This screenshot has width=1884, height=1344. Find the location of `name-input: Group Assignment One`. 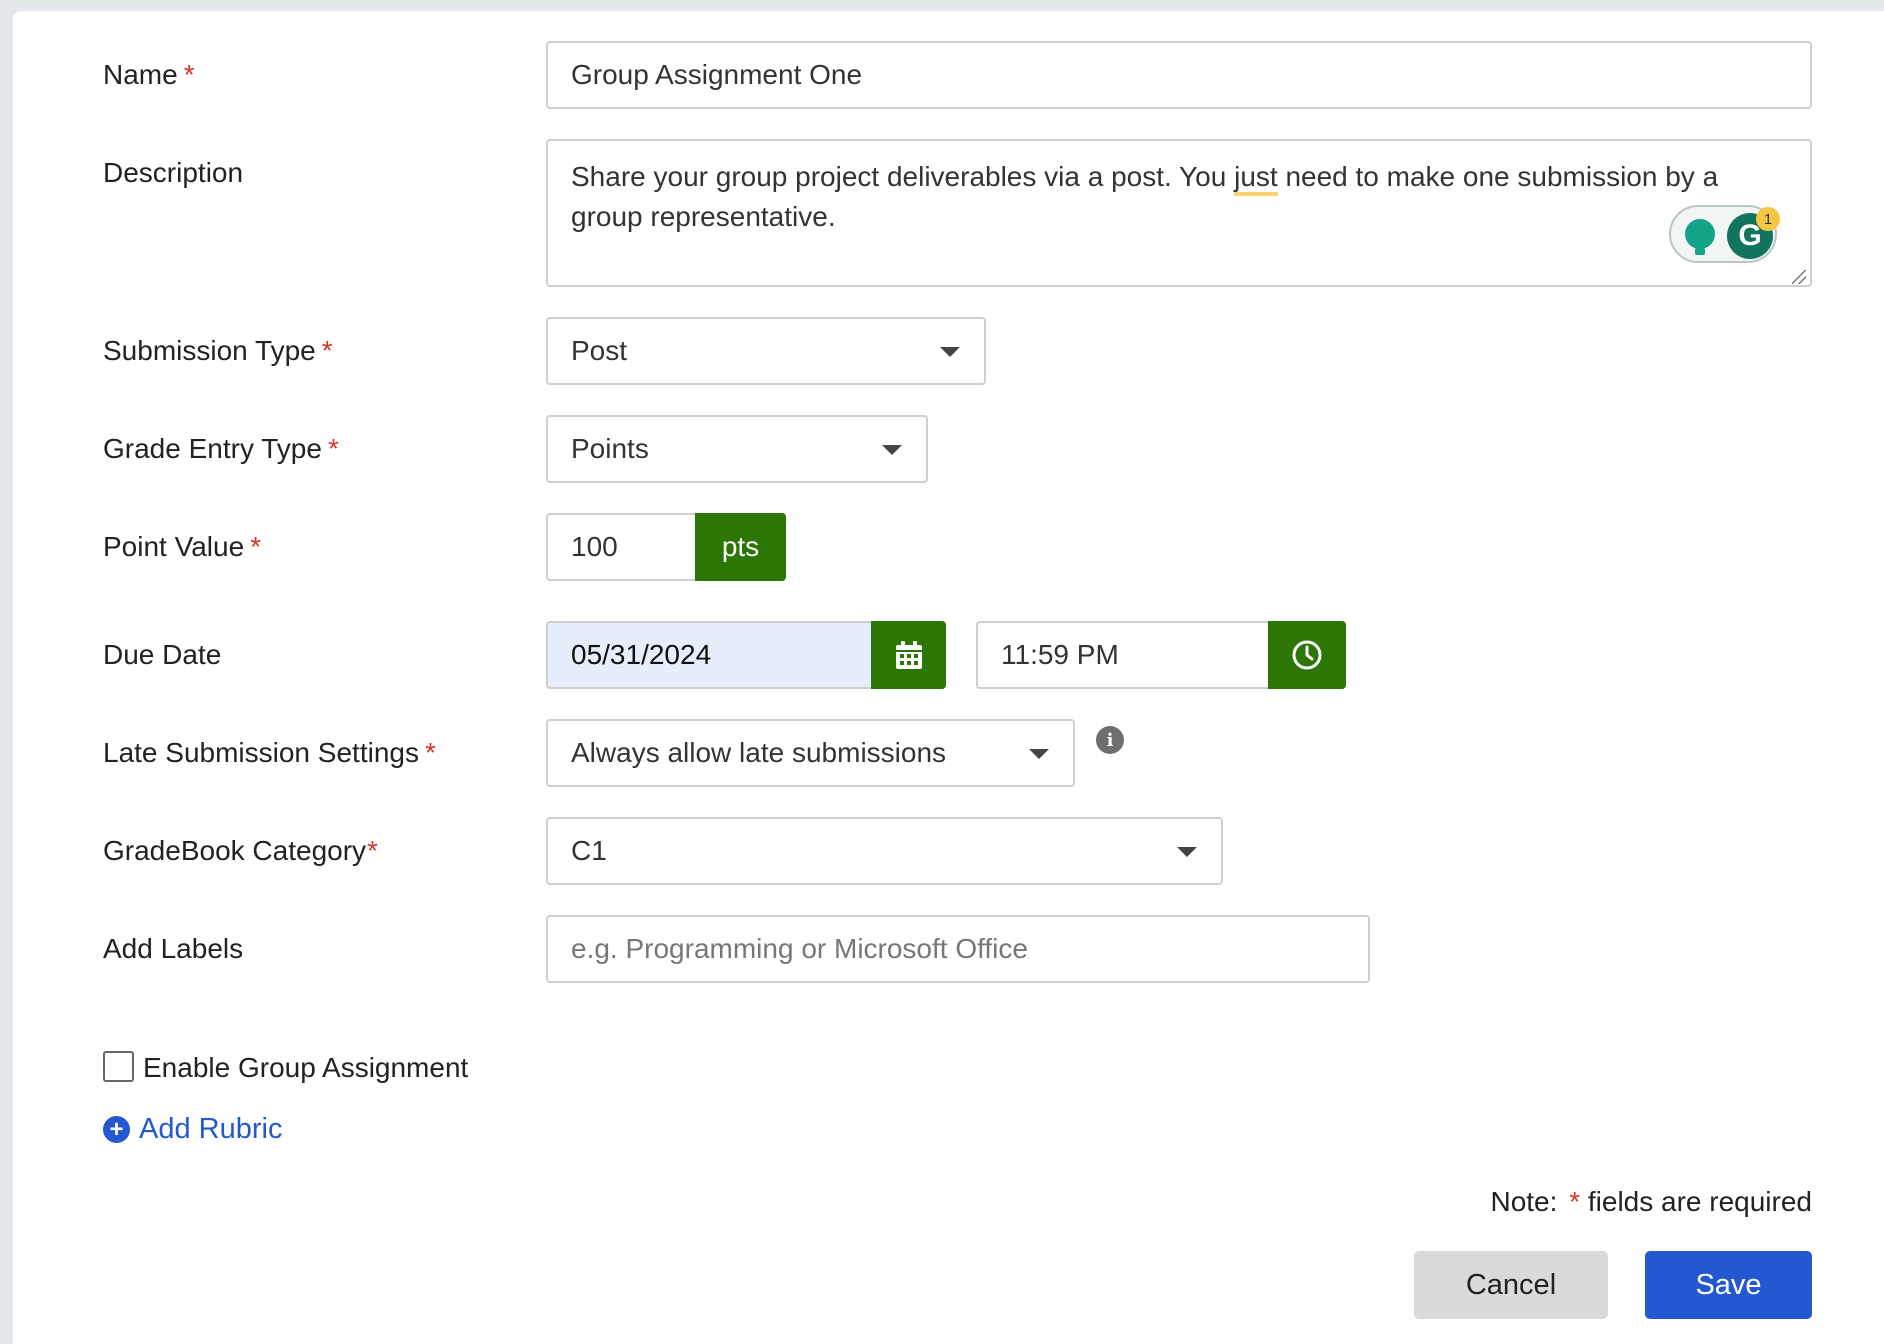

name-input: Group Assignment One is located at coordinates (1179, 75).